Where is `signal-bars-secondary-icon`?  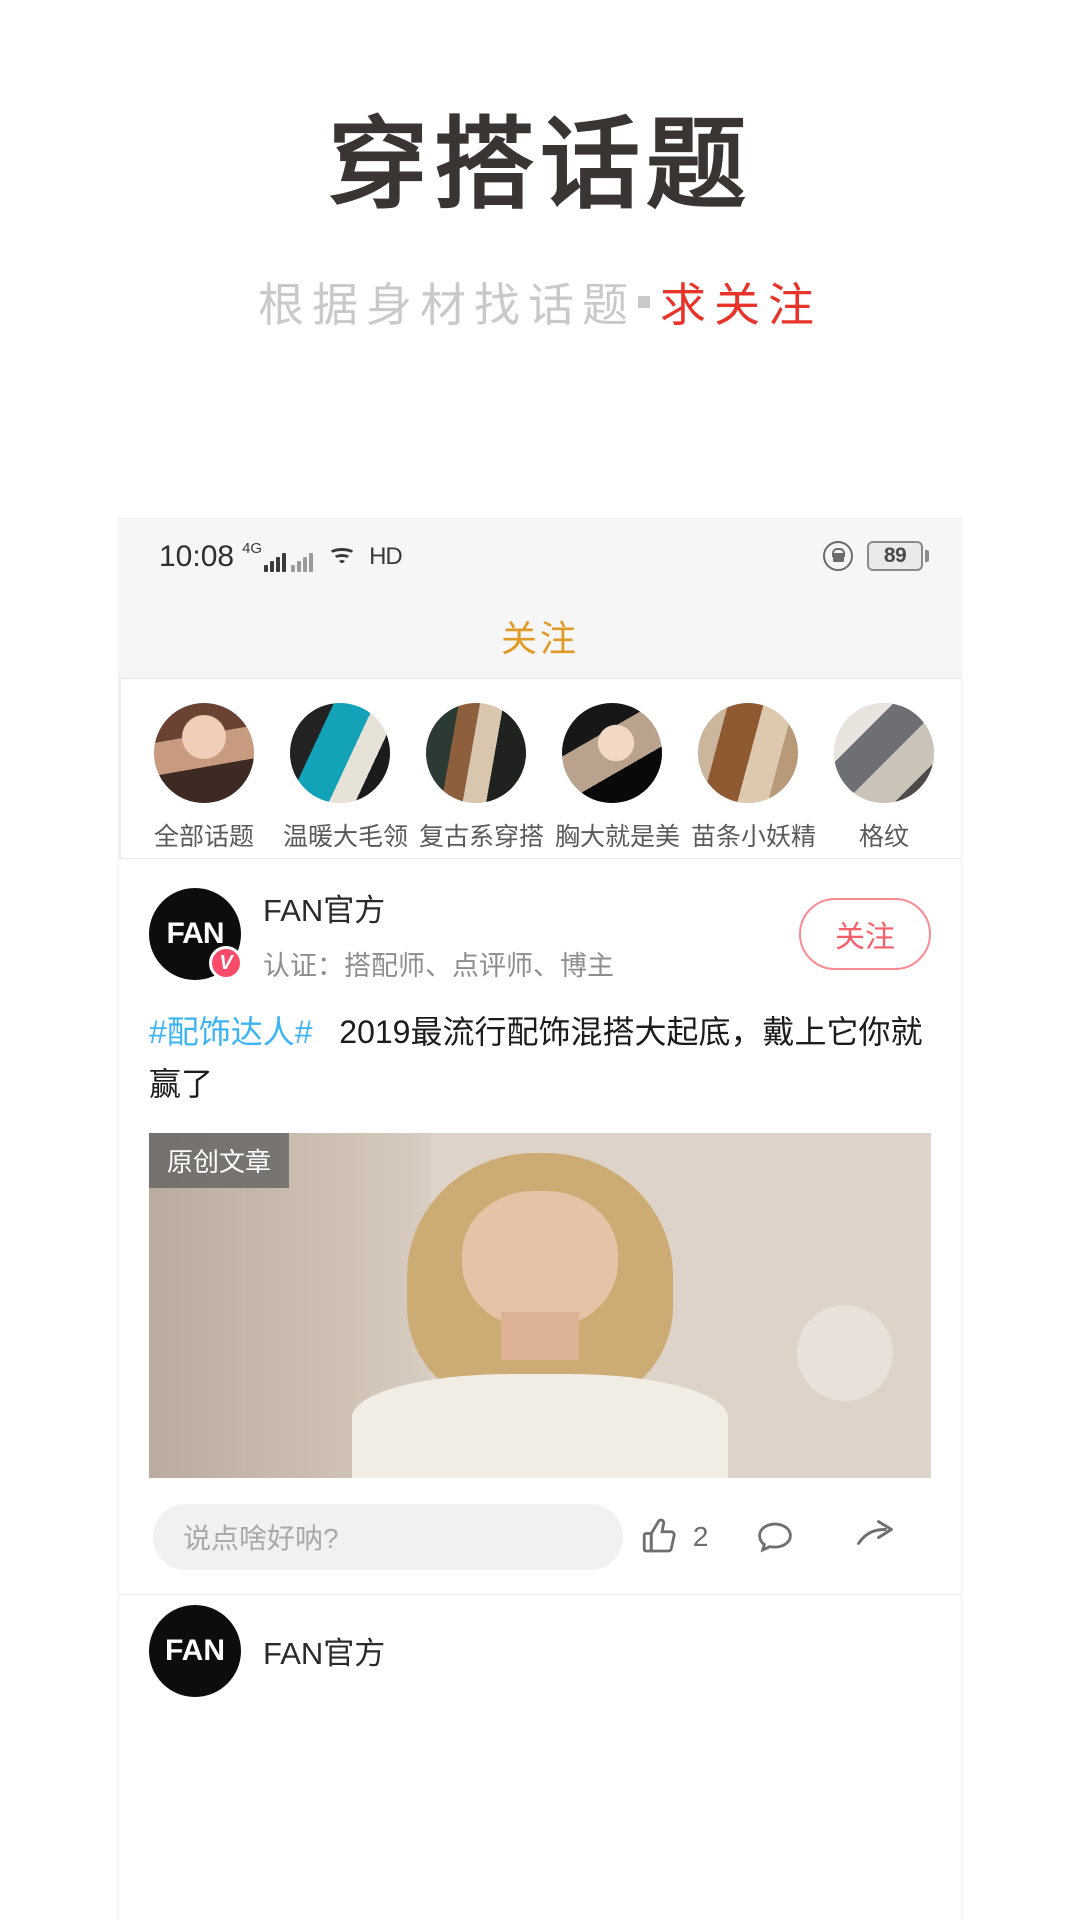
signal-bars-secondary-icon is located at coordinates (302, 562).